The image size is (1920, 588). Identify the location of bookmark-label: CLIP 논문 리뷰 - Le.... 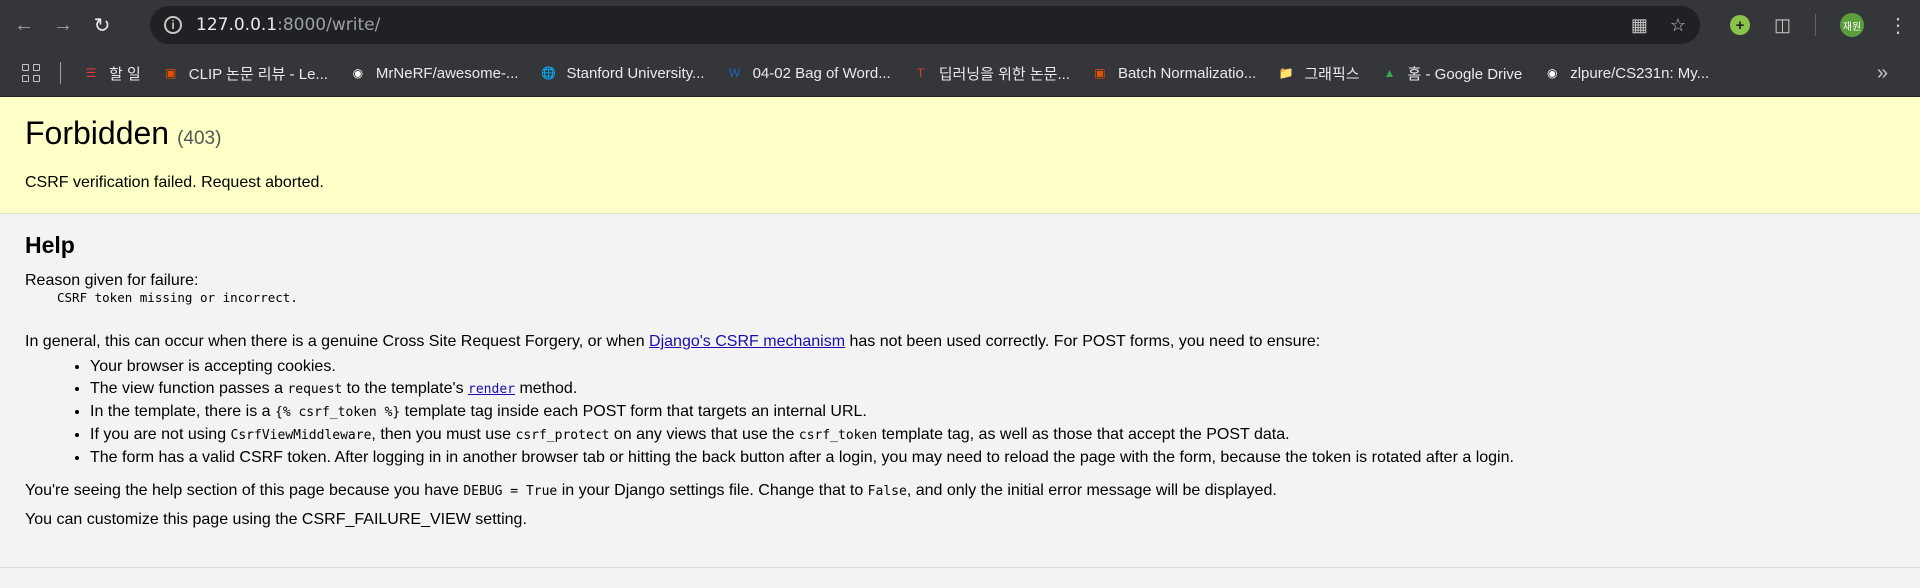
(258, 74).